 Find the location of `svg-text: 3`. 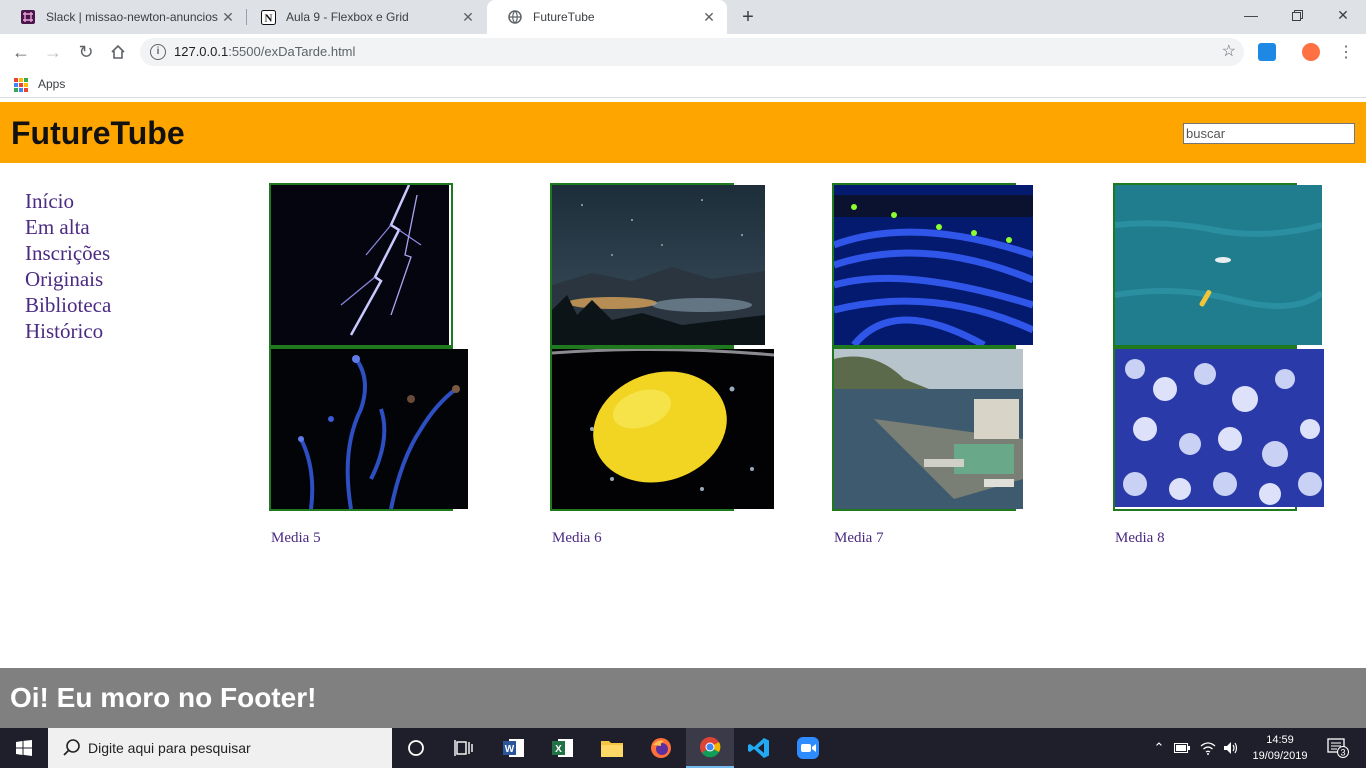

svg-text: 3 is located at coordinates (1342, 753).